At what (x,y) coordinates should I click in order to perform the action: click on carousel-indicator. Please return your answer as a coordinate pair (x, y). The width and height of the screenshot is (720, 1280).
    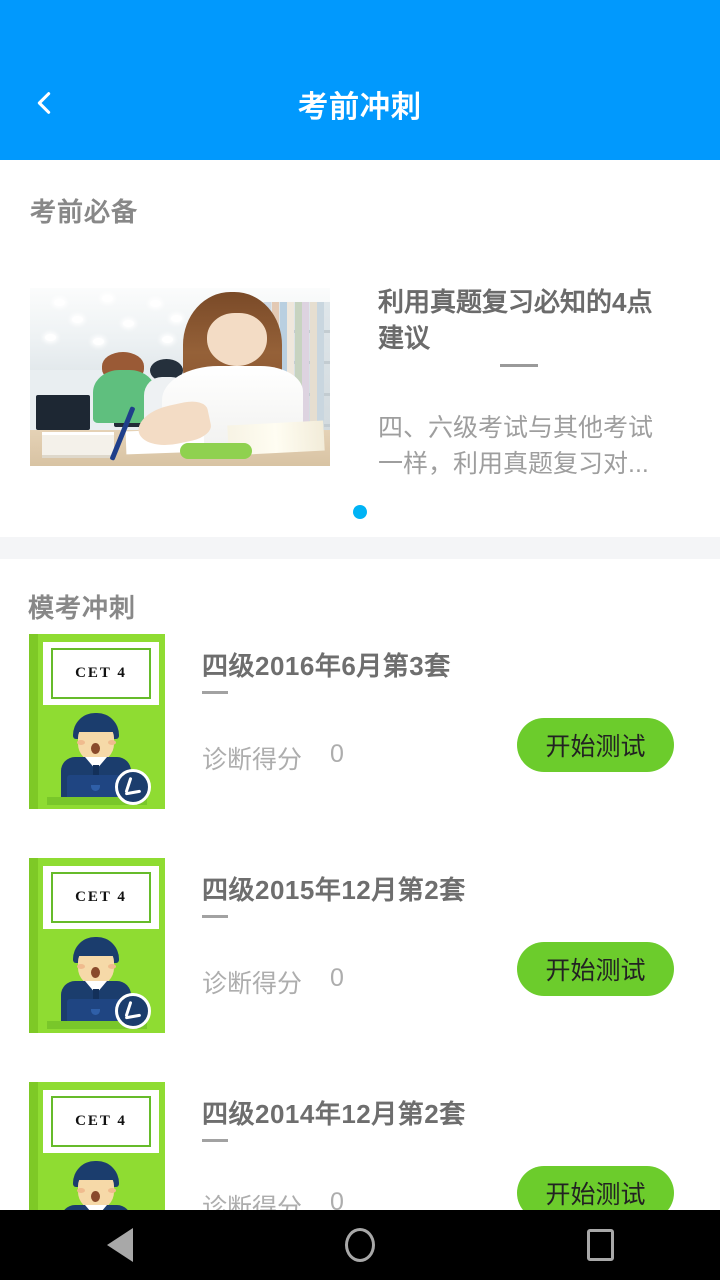
    Looking at the image, I should click on (360, 514).